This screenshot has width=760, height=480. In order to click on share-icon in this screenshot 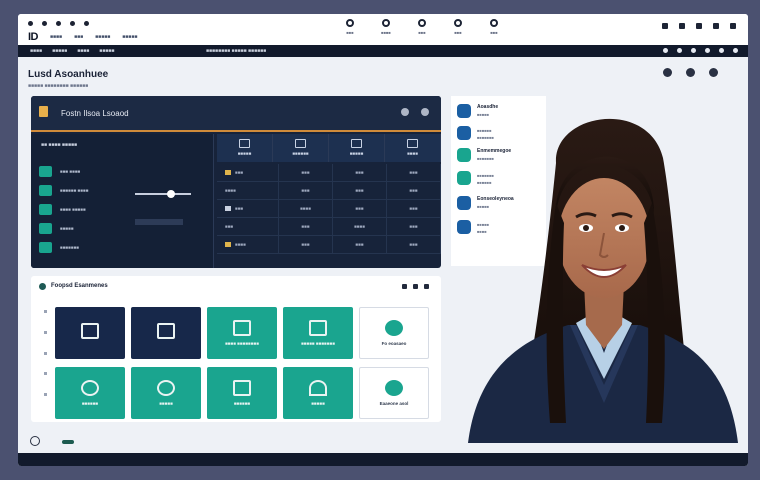, I will do `click(716, 26)`.